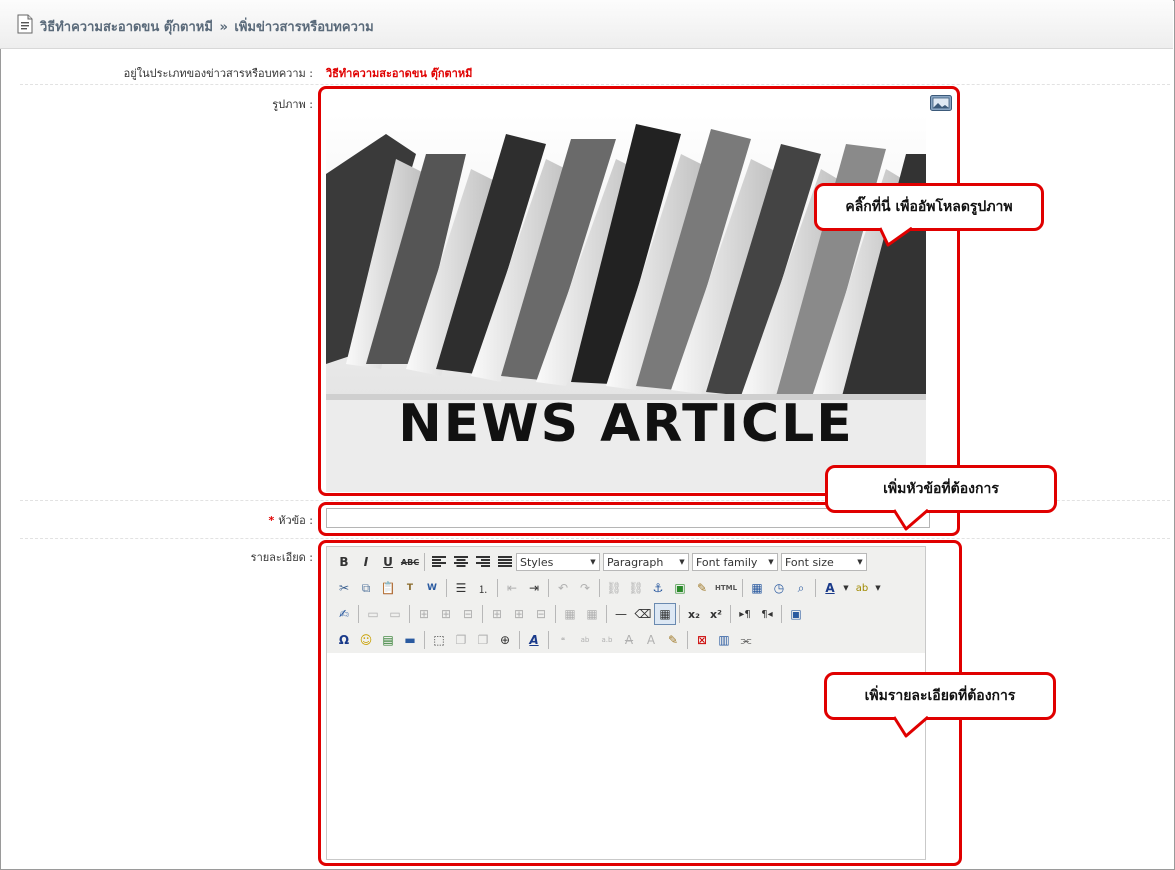  Describe the element at coordinates (344, 640) in the screenshot. I see `special-char-icon: Ω` at that location.